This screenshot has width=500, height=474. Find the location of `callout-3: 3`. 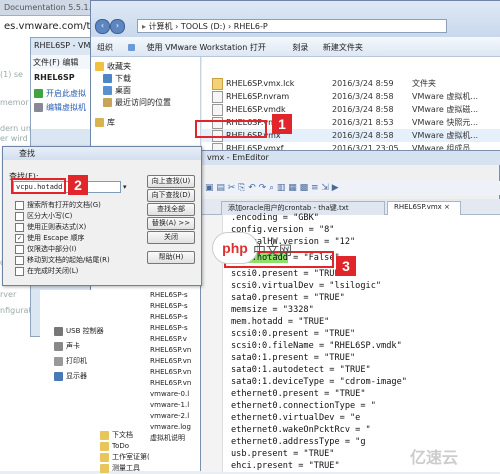

callout-3: 3 is located at coordinates (346, 266).